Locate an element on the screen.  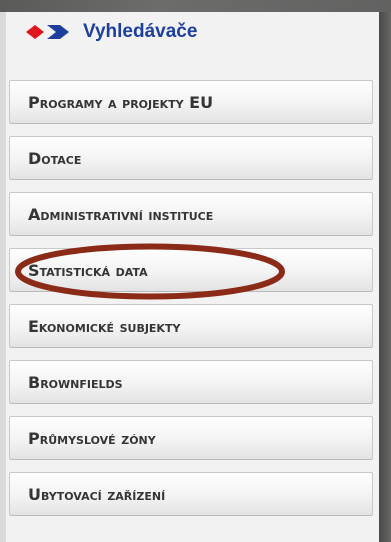
menu-item-administrativni: Administrativní instituce is located at coordinates (191, 214).